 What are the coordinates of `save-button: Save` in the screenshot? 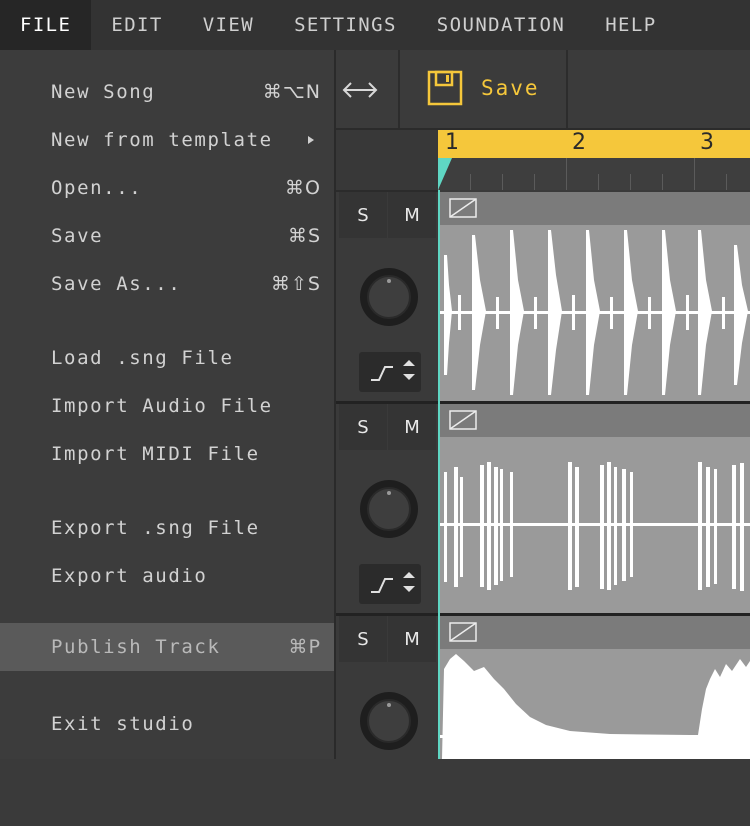 It's located at (483, 89).